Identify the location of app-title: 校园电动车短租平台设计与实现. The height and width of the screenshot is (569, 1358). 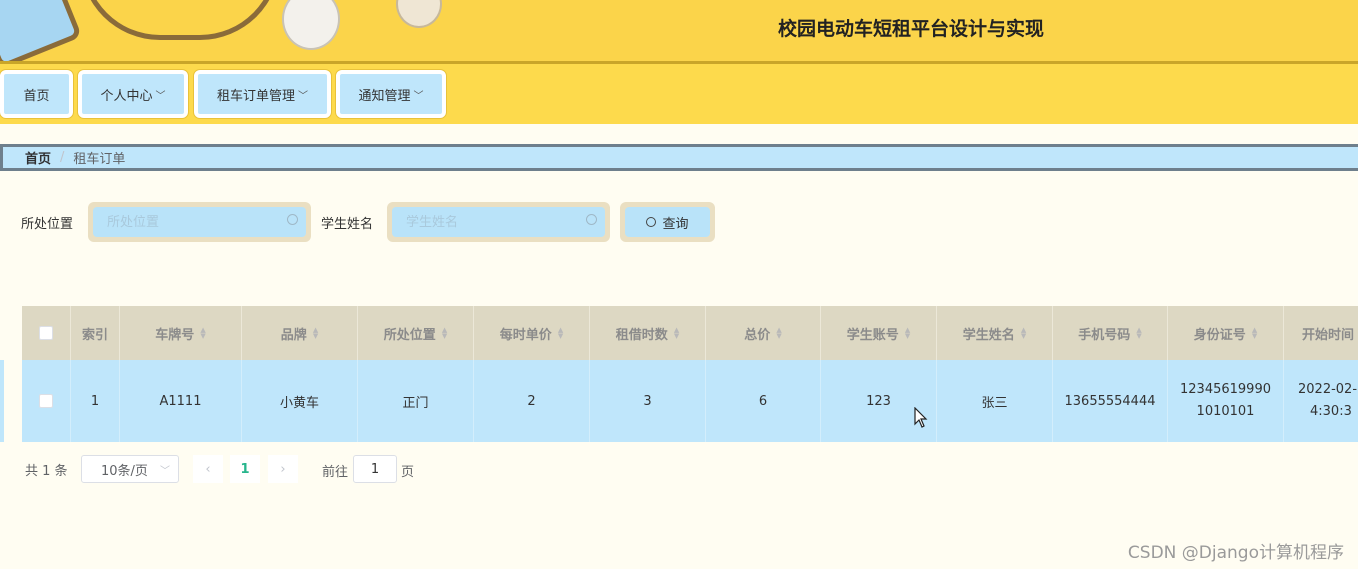
(911, 29).